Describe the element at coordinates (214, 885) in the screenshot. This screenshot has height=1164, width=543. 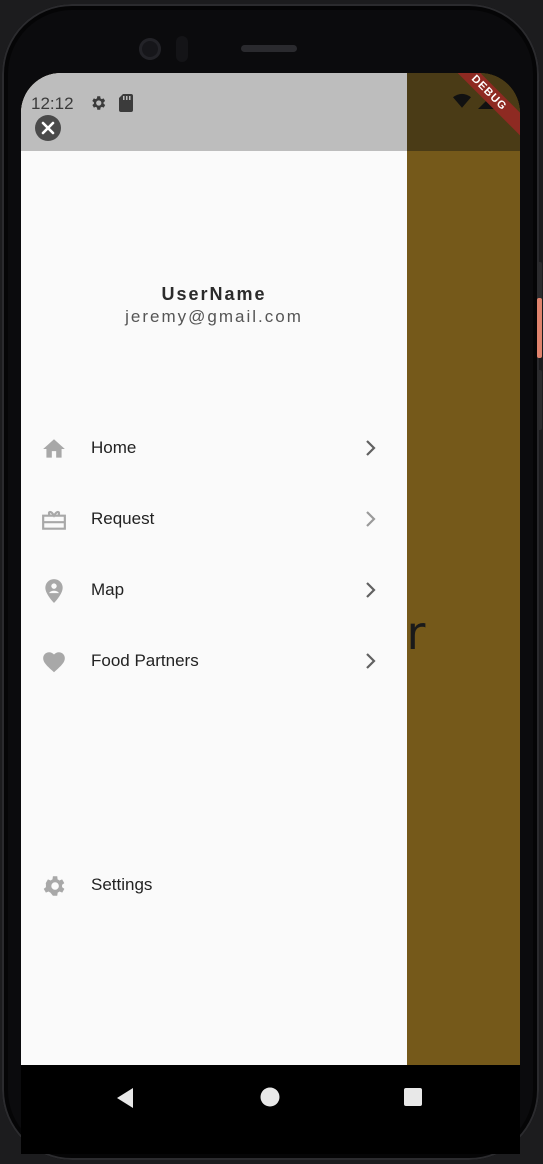
I see `menu-item-settings: Settings` at that location.